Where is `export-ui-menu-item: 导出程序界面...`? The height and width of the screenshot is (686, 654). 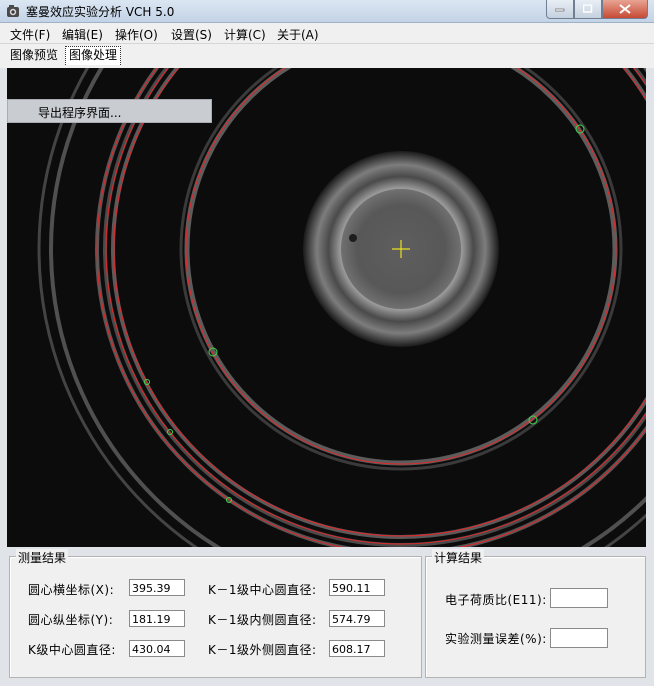
export-ui-menu-item: 导出程序界面... is located at coordinates (79, 112).